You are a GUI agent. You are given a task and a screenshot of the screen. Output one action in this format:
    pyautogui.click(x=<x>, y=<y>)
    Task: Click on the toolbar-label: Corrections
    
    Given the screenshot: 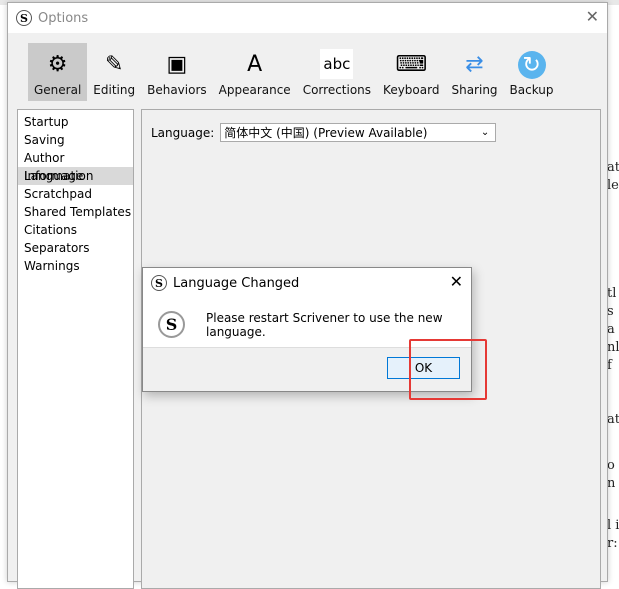 What is the action you would take?
    pyautogui.click(x=337, y=90)
    